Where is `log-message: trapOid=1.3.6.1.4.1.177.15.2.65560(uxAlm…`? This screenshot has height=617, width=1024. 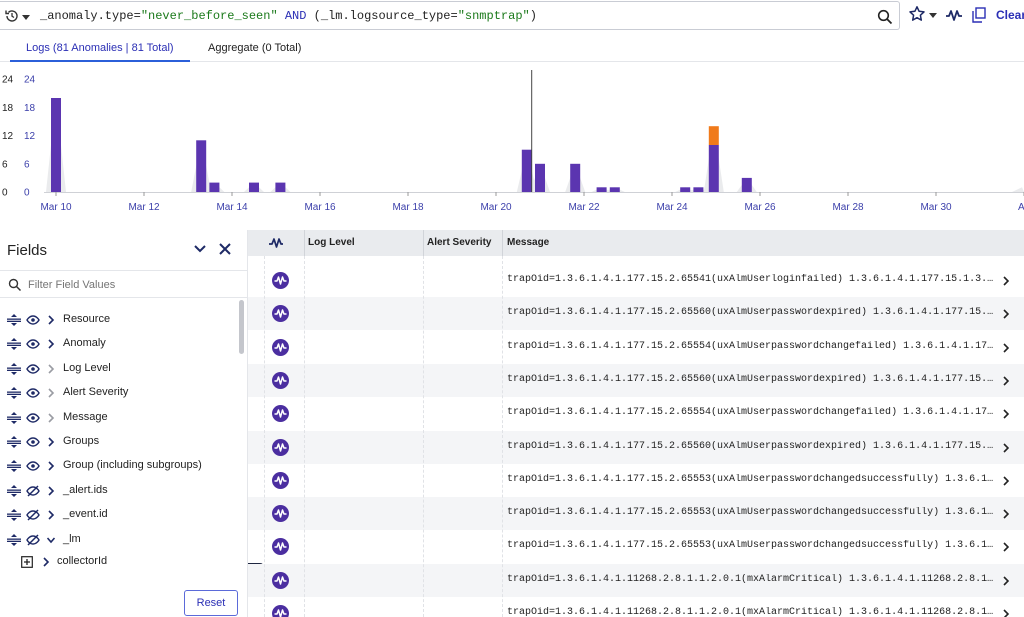 log-message: trapOid=1.3.6.1.4.1.177.15.2.65560(uxAlm… is located at coordinates (751, 313).